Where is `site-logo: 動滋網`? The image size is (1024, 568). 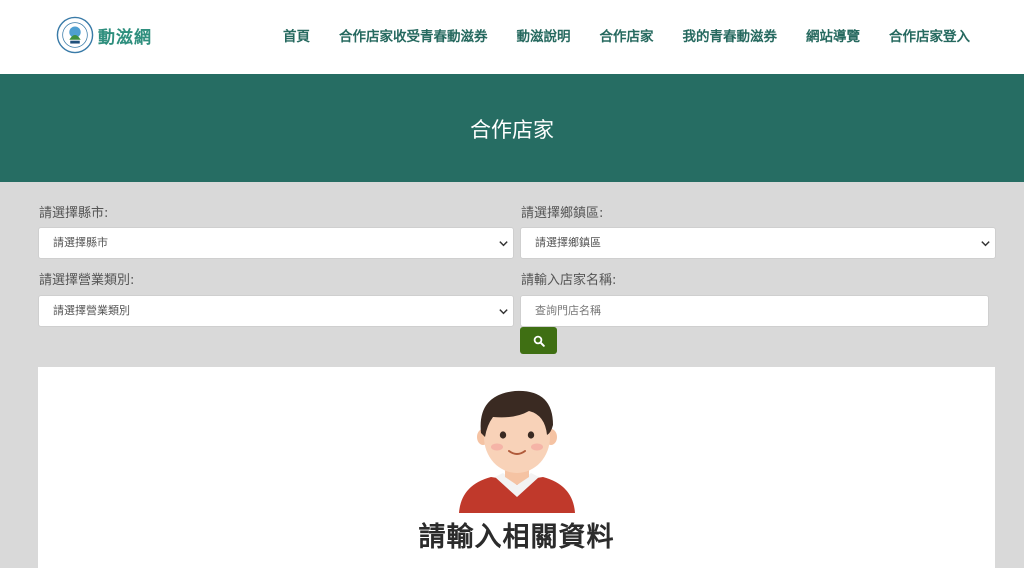 site-logo: 動滋網 is located at coordinates (104, 35).